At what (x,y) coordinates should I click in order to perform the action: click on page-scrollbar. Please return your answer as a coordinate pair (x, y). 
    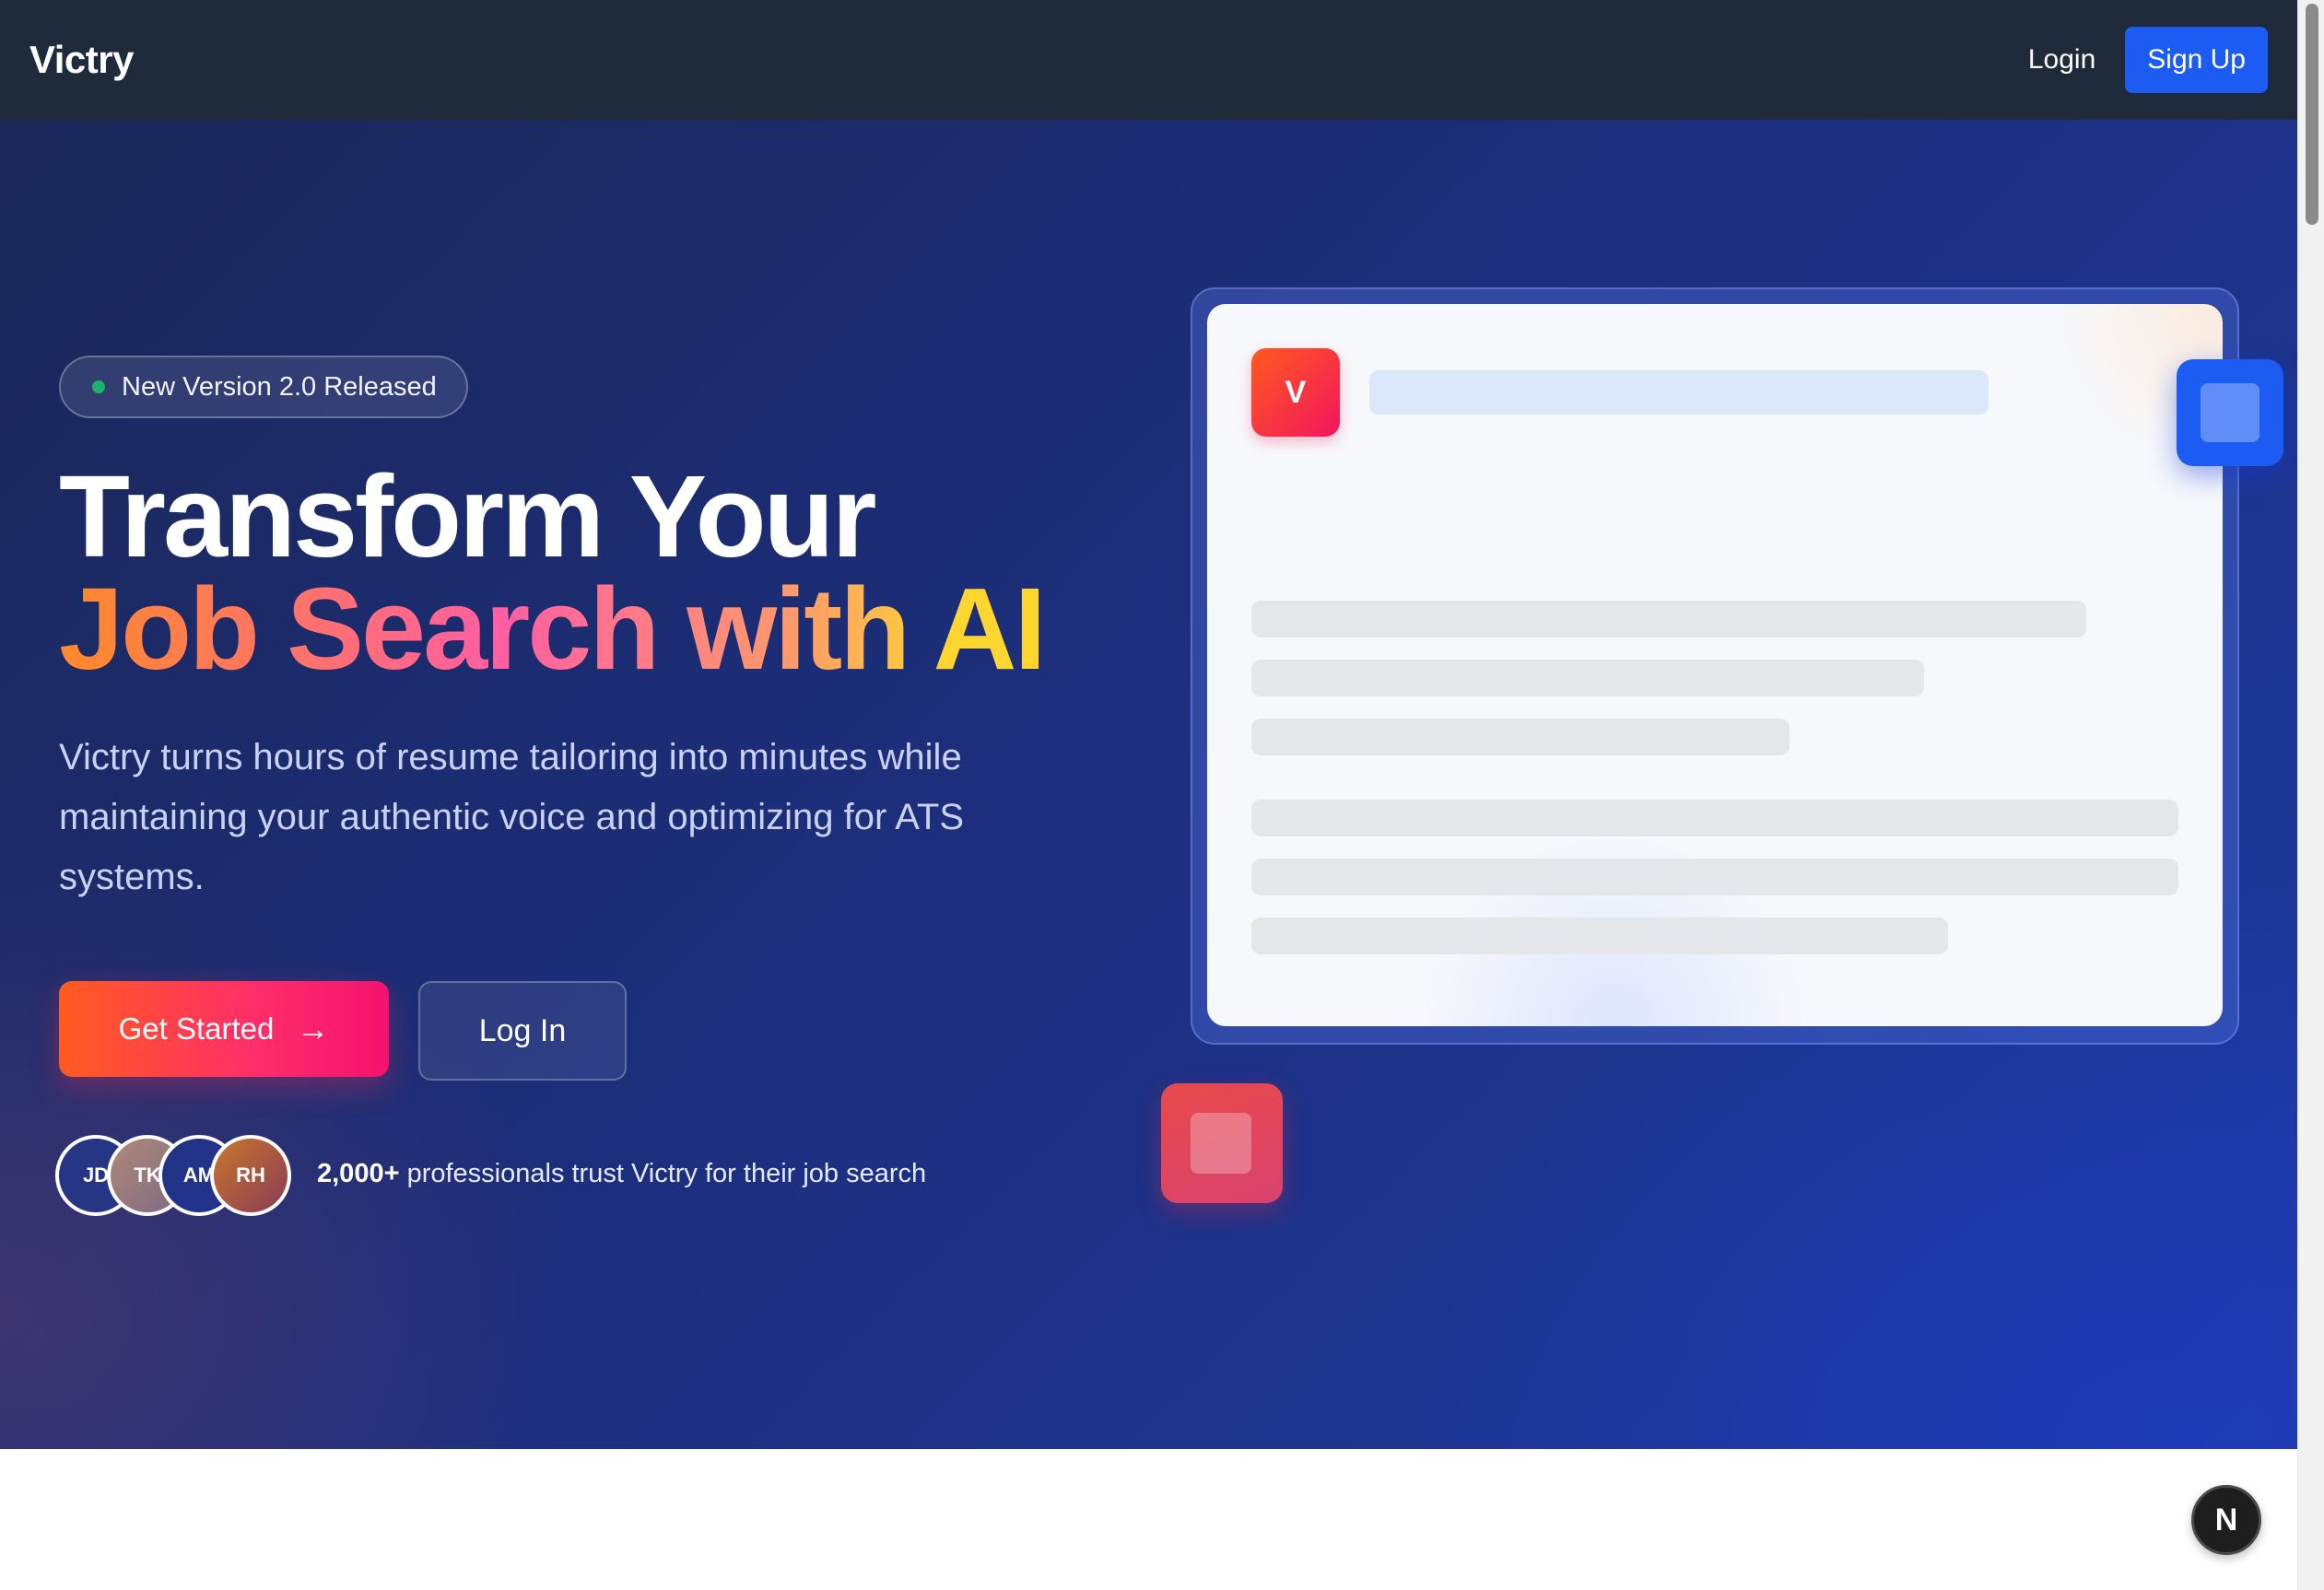
    Looking at the image, I should click on (2310, 795).